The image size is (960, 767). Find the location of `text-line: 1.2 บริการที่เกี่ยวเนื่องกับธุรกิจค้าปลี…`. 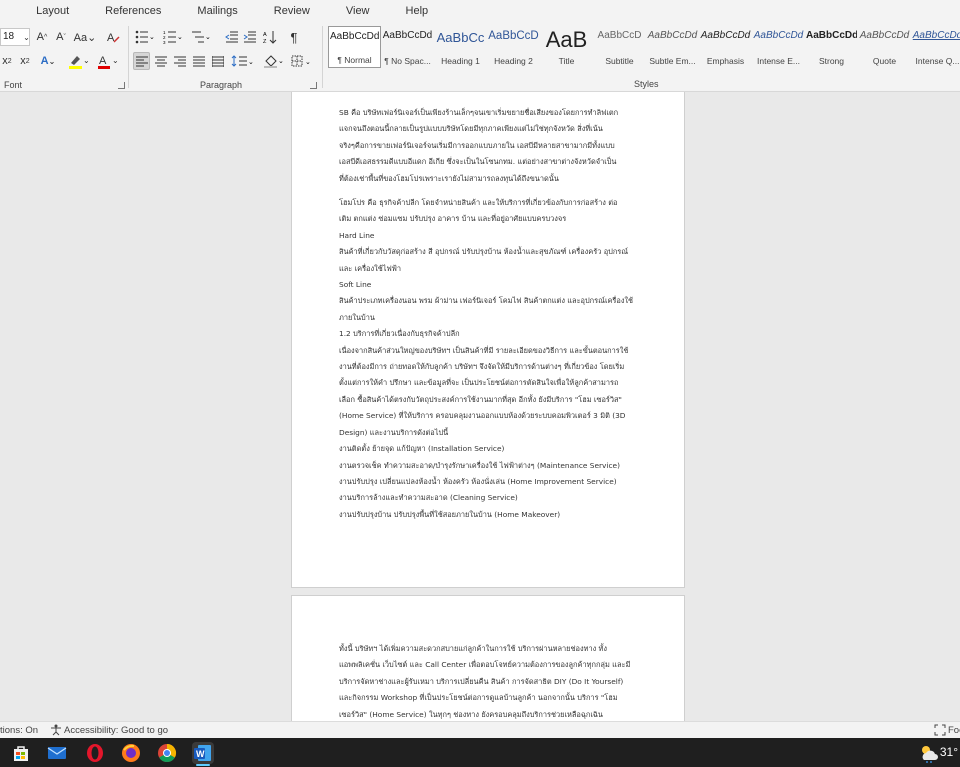

text-line: 1.2 บริการที่เกี่ยวเนื่องกับธุรกิจค้าปลี… is located at coordinates (399, 334).